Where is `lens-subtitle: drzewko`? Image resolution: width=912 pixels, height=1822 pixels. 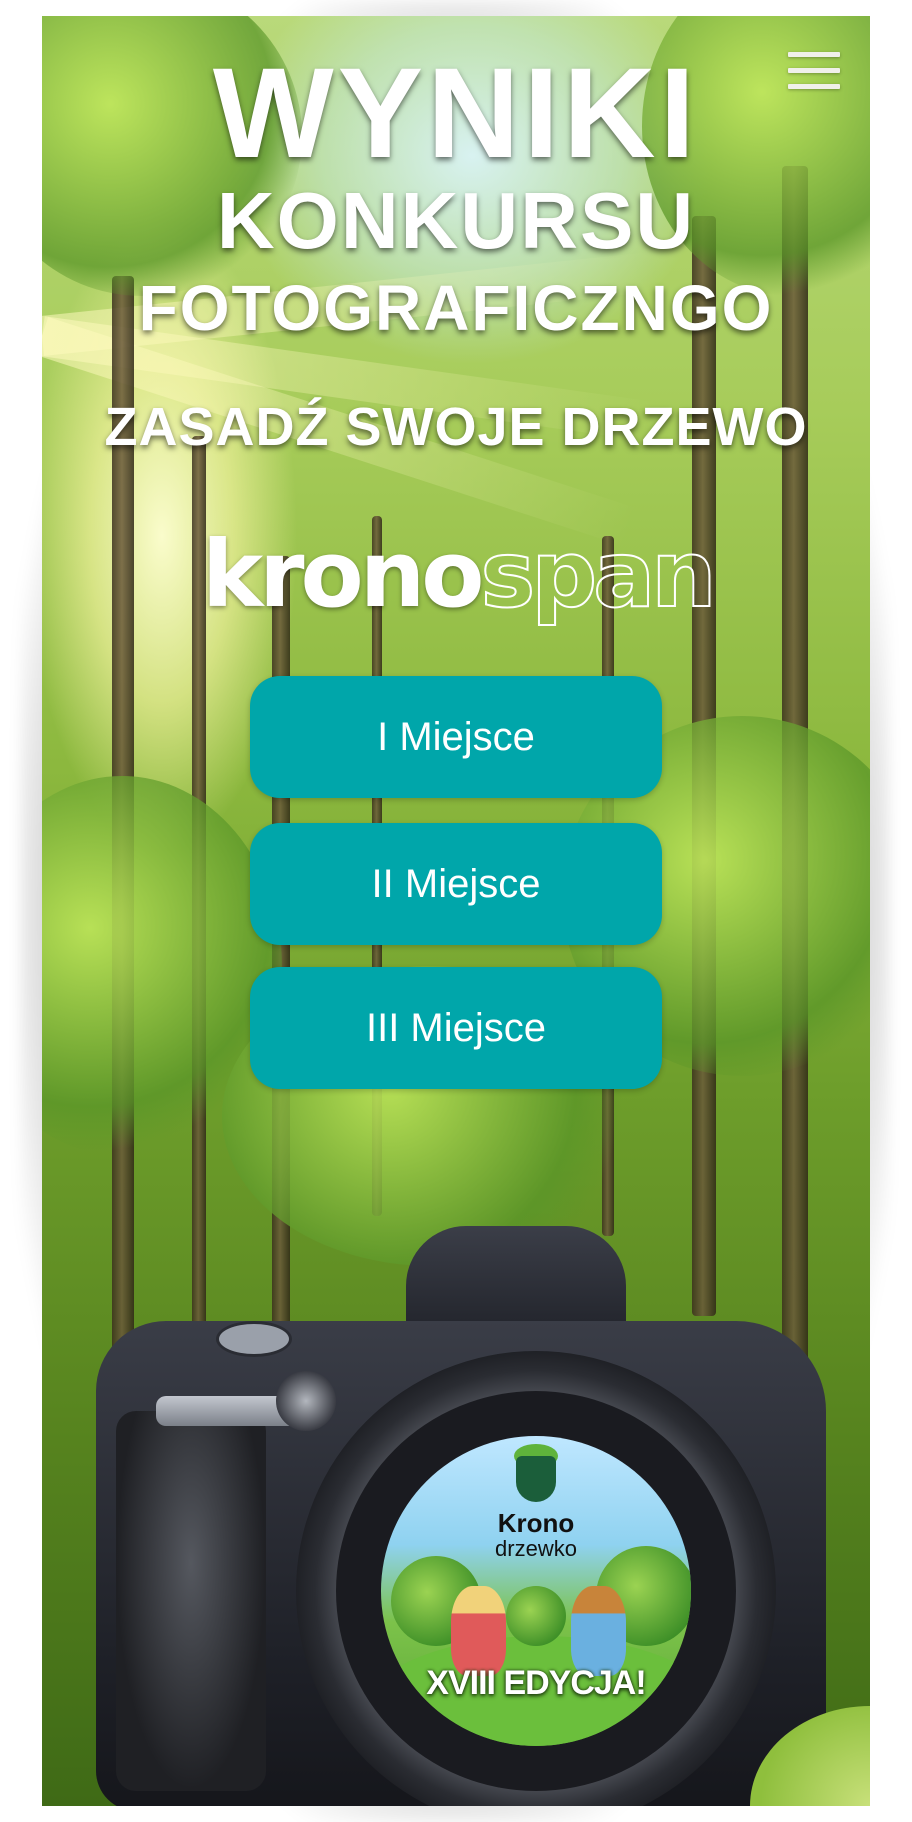 lens-subtitle: drzewko is located at coordinates (536, 1548).